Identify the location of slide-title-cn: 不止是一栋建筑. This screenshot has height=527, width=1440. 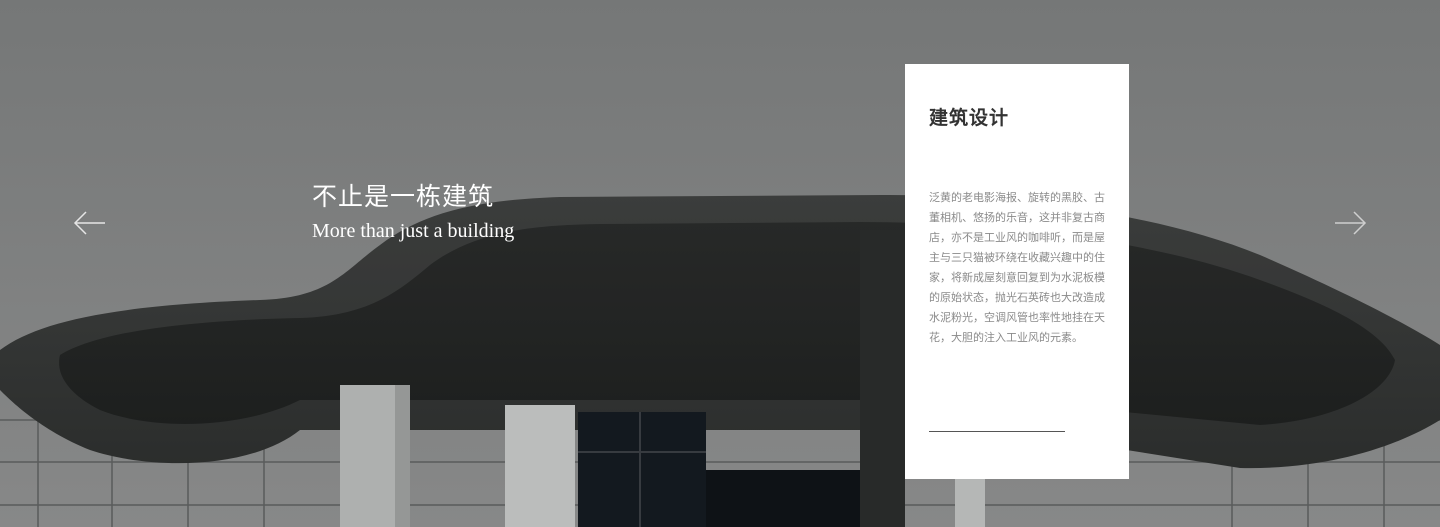
(403, 196).